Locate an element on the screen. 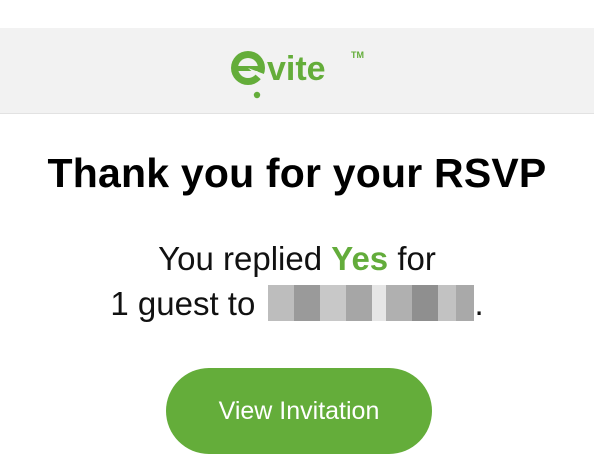 The height and width of the screenshot is (472, 594). page-title: Thank you for your RSVP is located at coordinates (297, 173).